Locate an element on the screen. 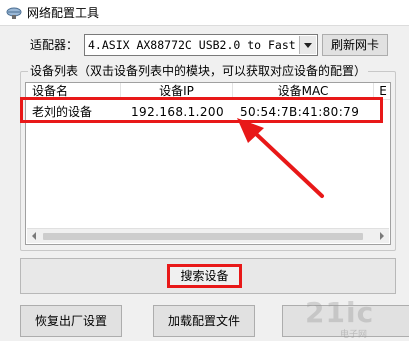  column-header-device-name: 设备名 is located at coordinates (73, 91).